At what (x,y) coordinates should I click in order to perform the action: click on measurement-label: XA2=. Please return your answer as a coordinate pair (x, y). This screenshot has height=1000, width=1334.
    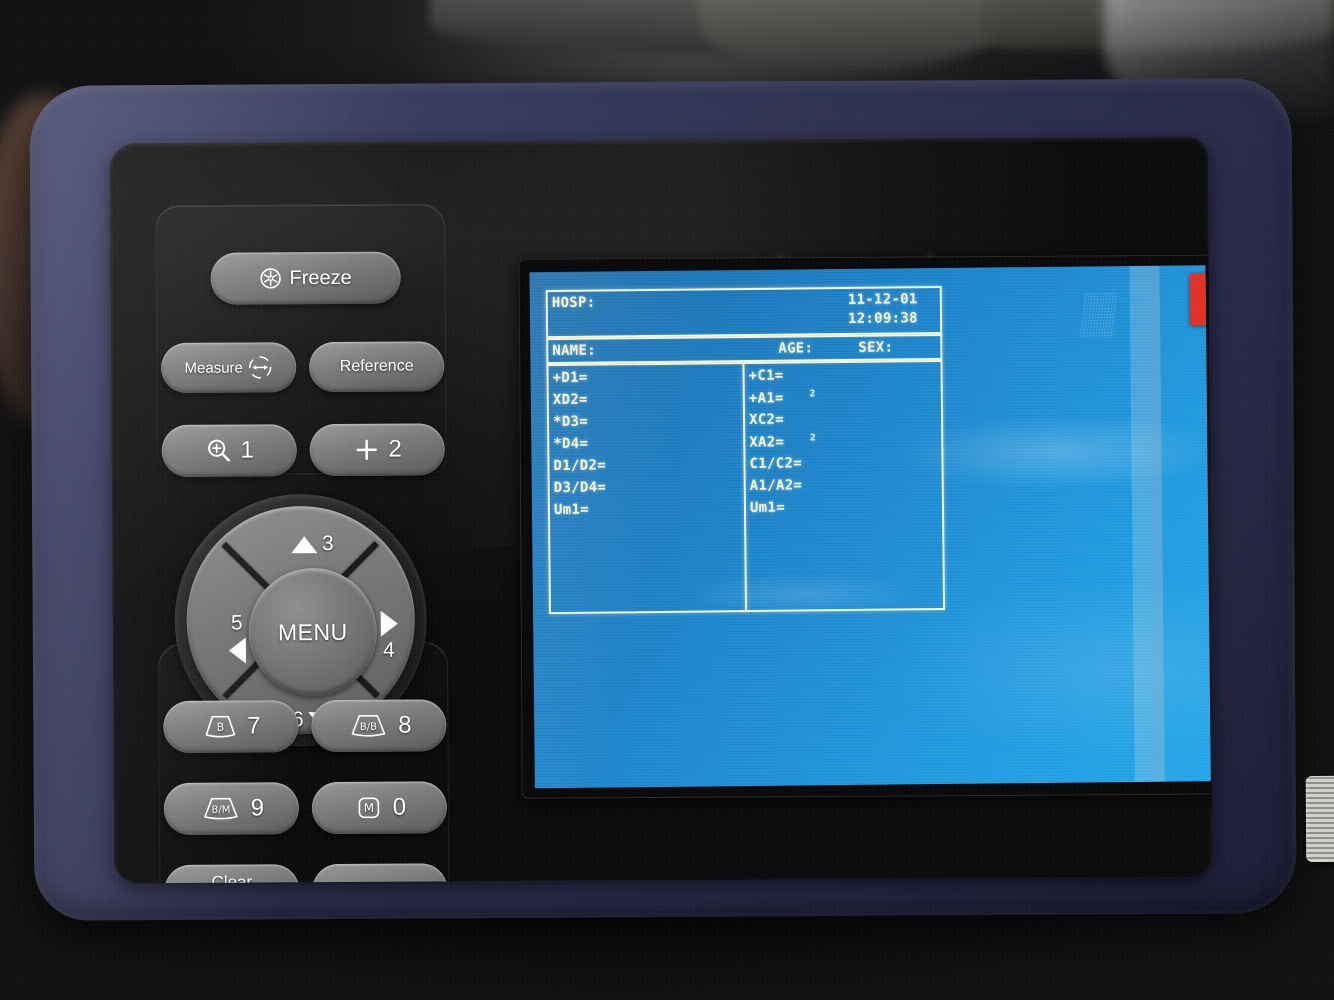
    Looking at the image, I should click on (767, 442).